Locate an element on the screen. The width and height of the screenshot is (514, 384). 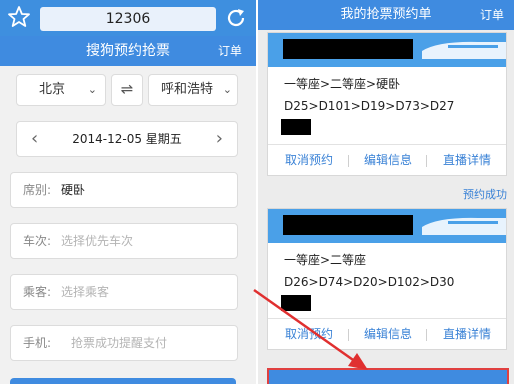
passenger-field: 乘客: 选择乘客 is located at coordinates (124, 292).